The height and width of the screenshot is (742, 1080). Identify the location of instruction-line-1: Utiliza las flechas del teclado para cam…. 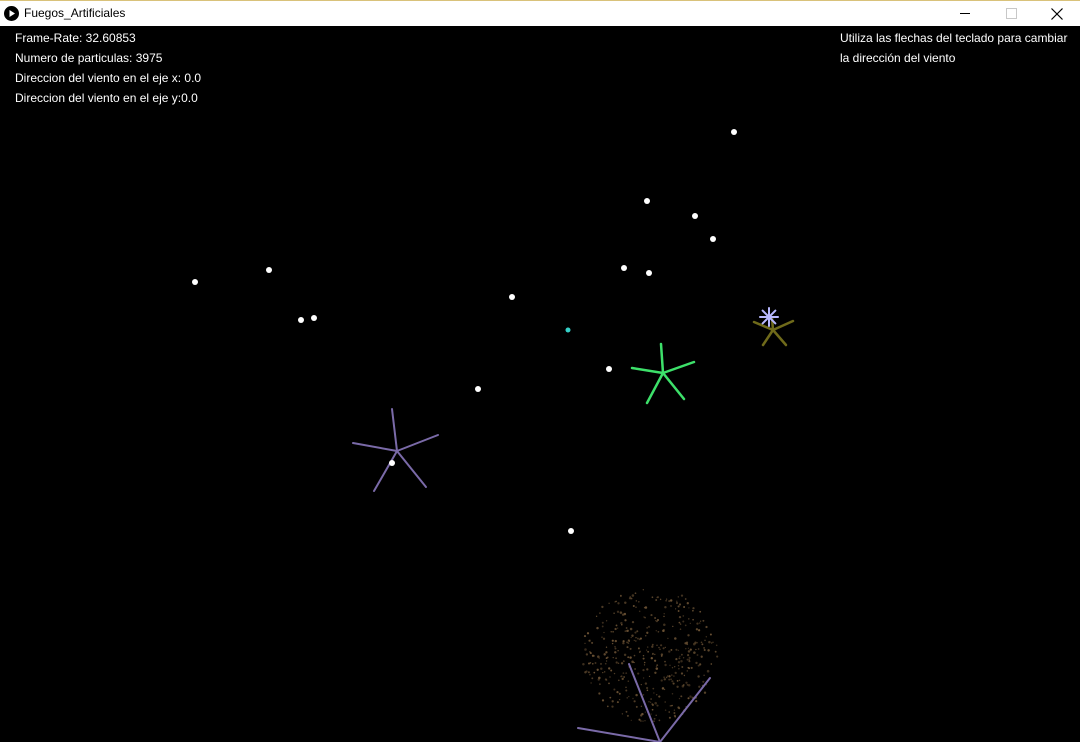
(954, 38).